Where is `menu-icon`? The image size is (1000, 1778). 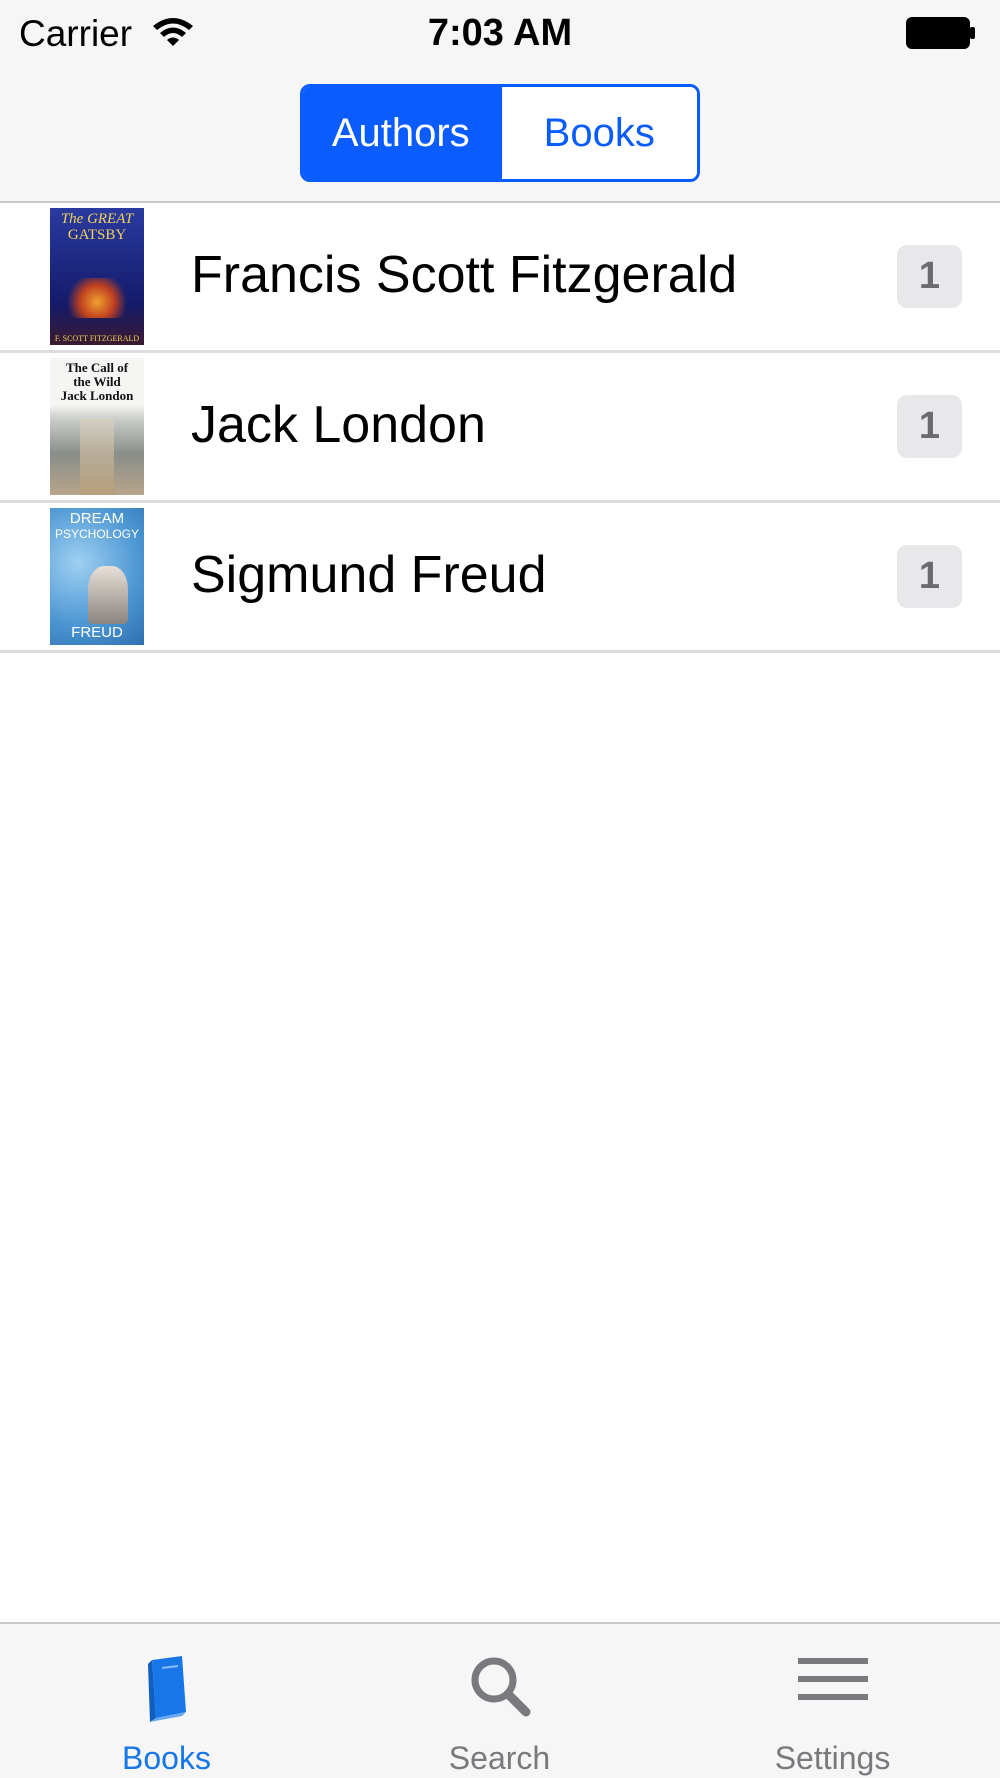
menu-icon is located at coordinates (832, 1679).